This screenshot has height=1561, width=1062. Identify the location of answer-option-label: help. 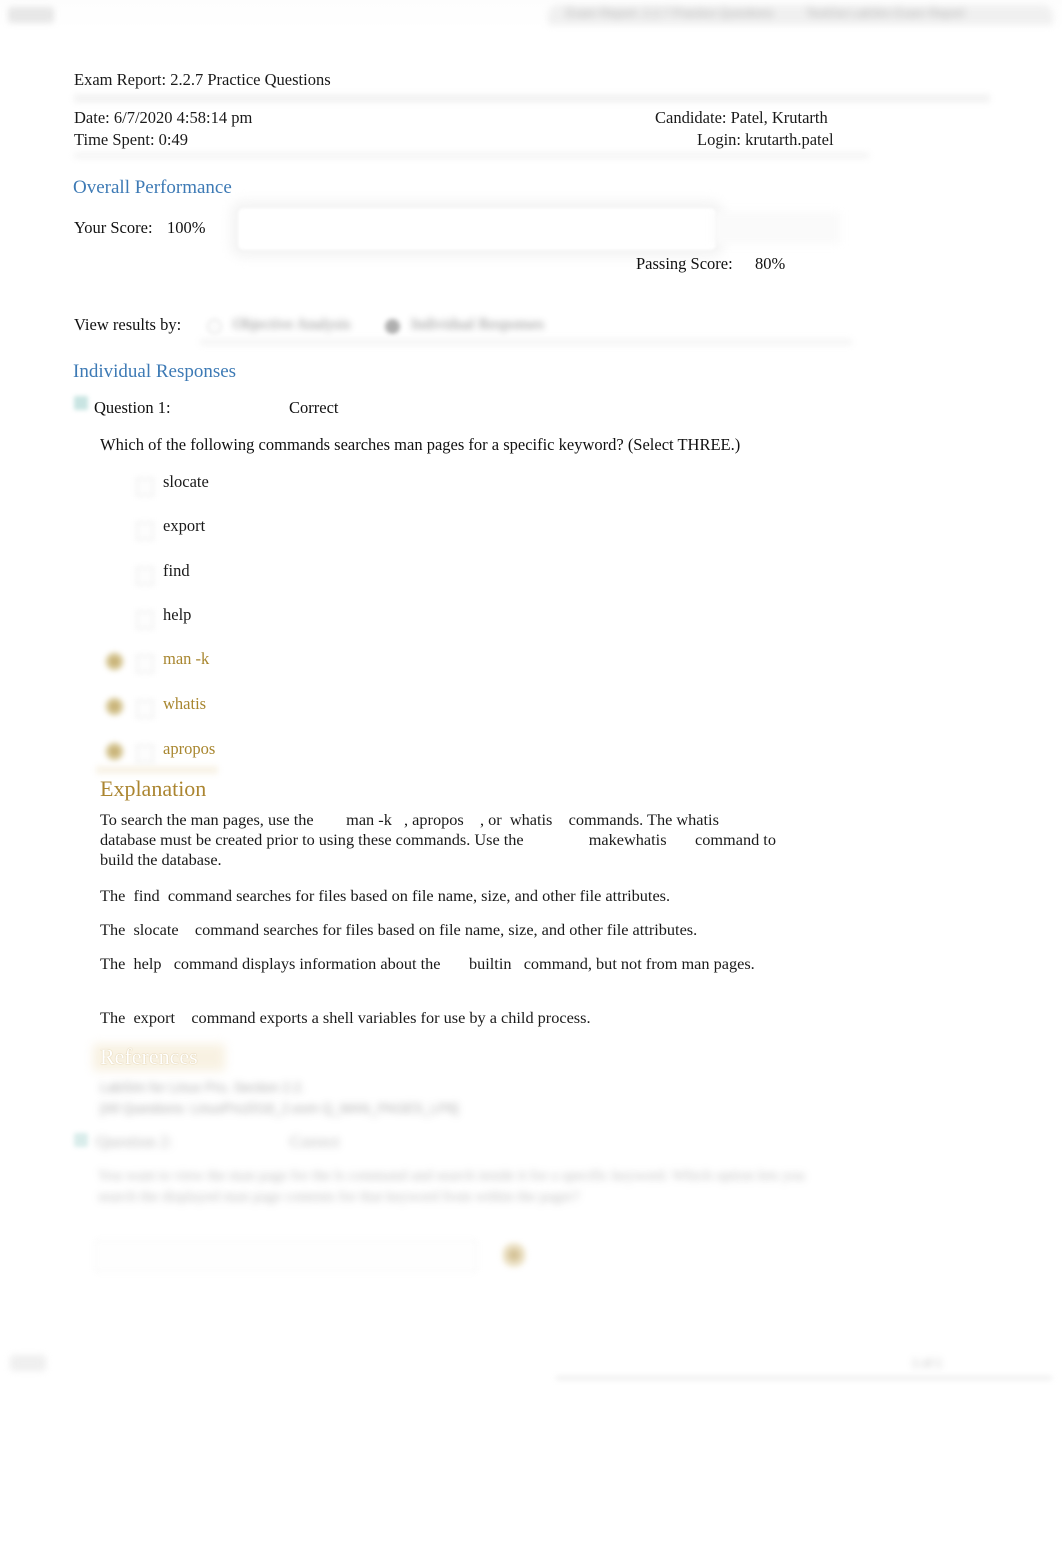
(177, 614).